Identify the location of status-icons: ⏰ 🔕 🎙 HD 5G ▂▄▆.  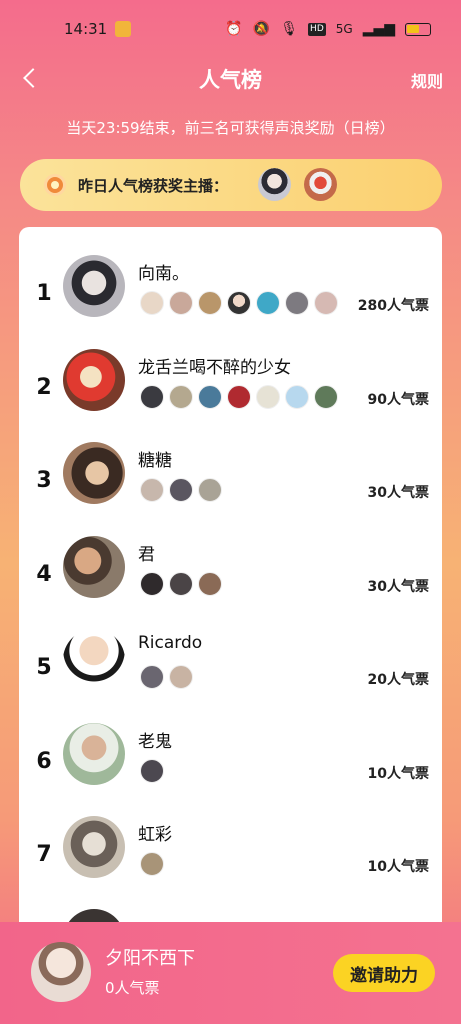
(328, 29).